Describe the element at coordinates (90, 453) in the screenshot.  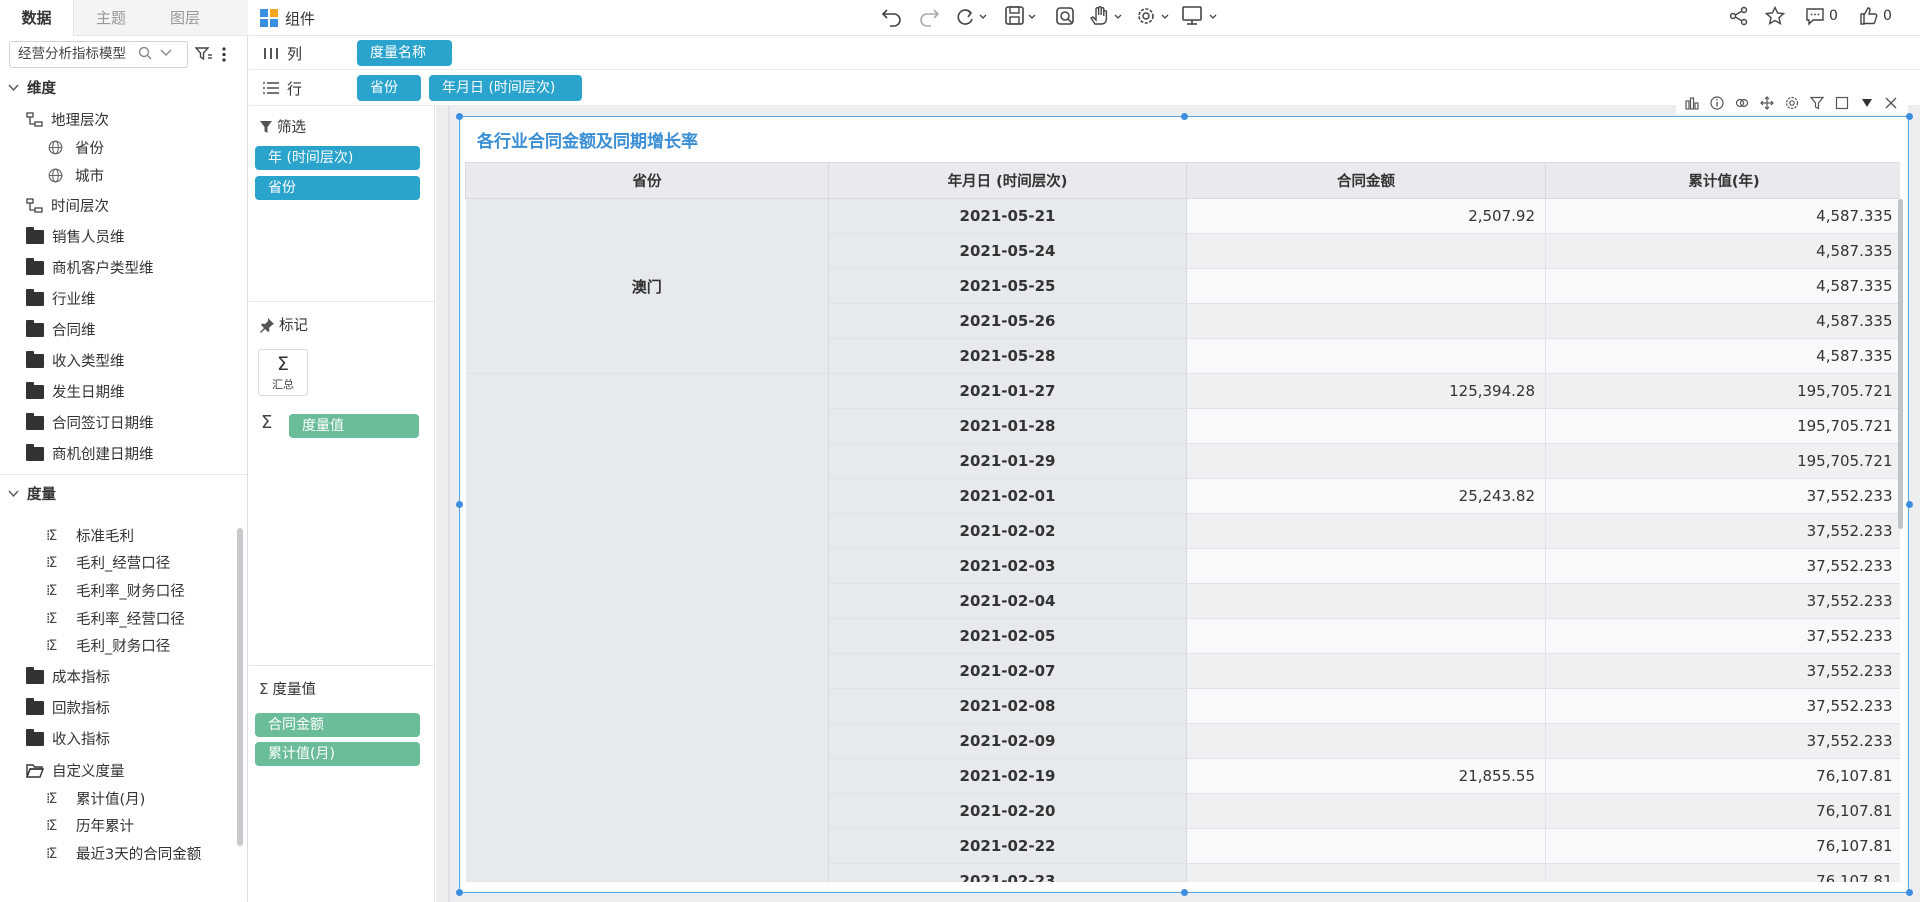
I see `dimension-item: 商机创建日期维` at that location.